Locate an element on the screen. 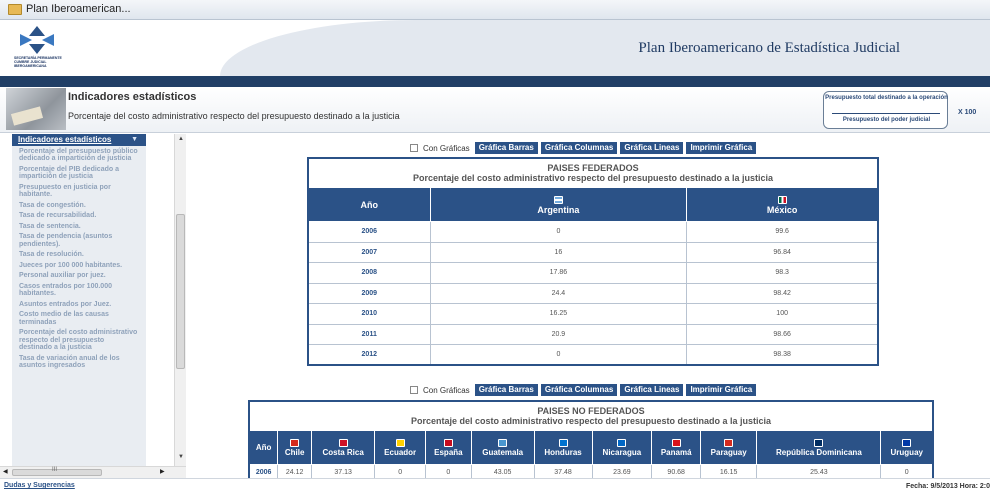  value-cell: 98.42 is located at coordinates (782, 293).